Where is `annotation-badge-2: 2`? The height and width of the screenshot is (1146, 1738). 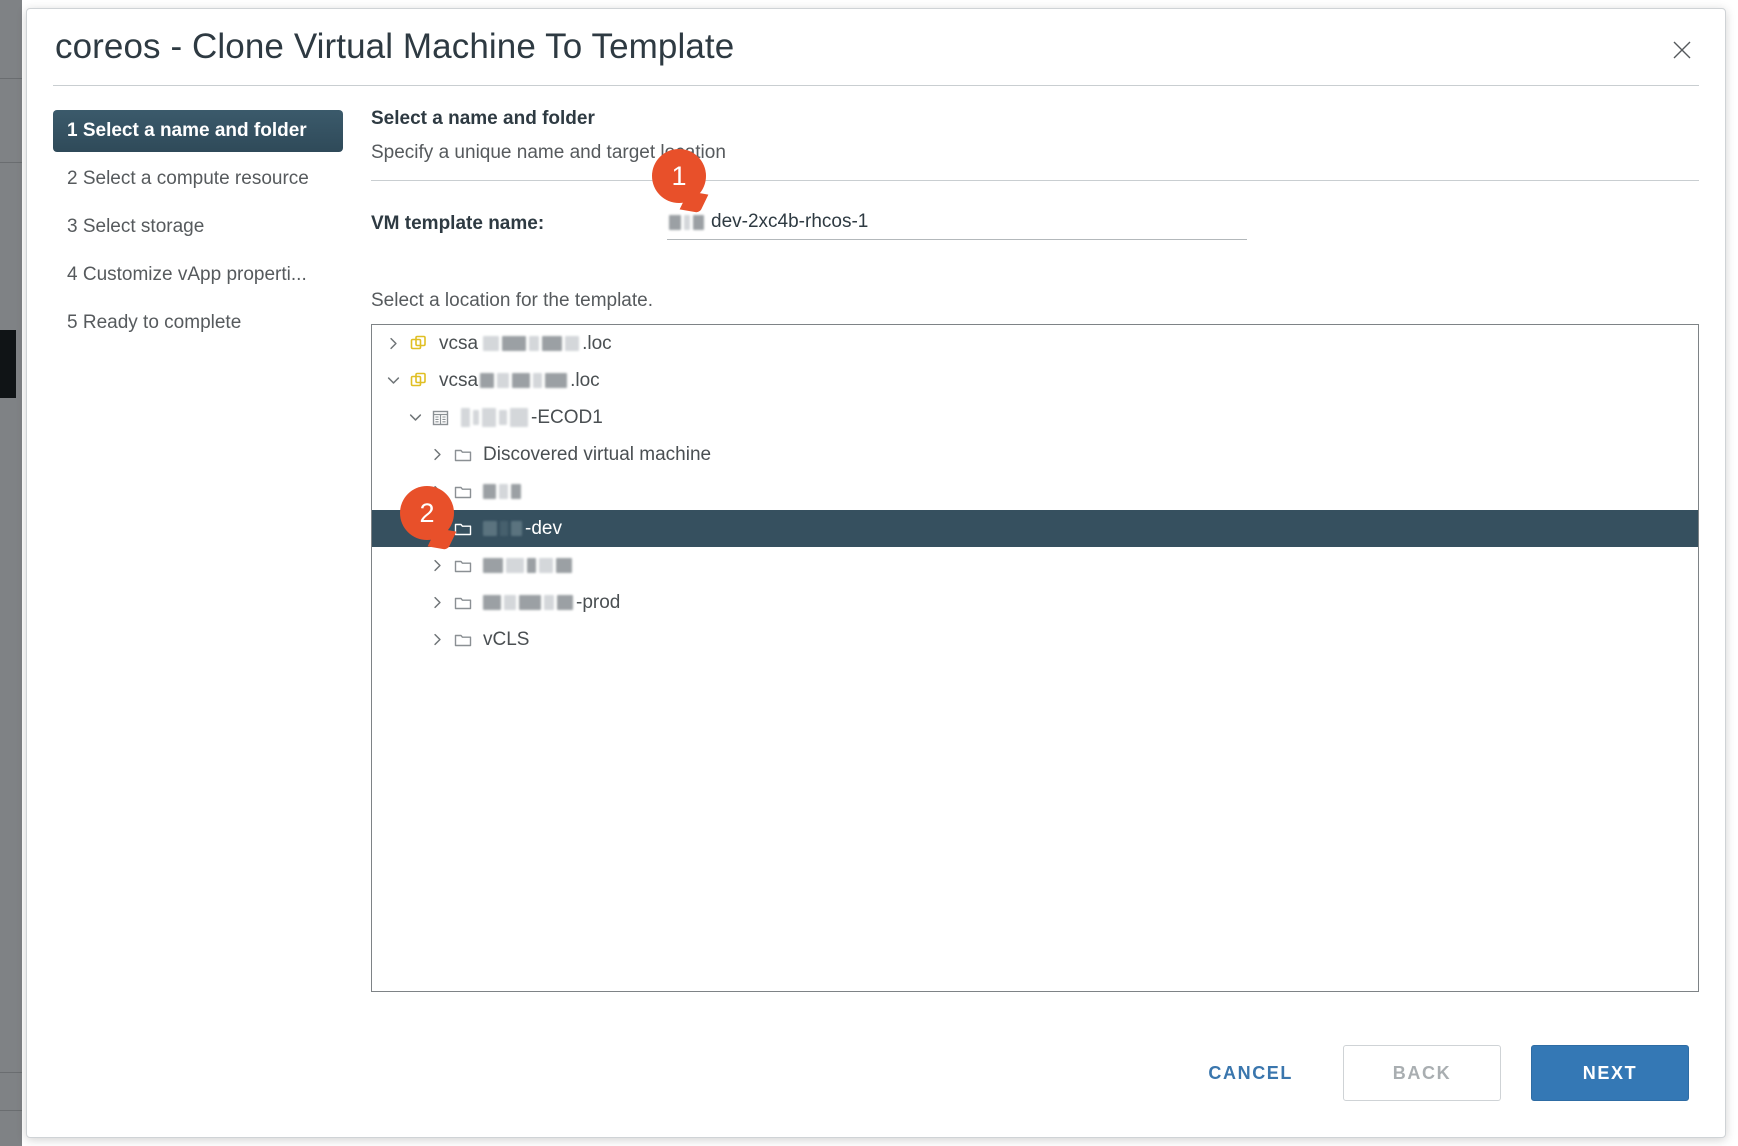
annotation-badge-2: 2 is located at coordinates (427, 513).